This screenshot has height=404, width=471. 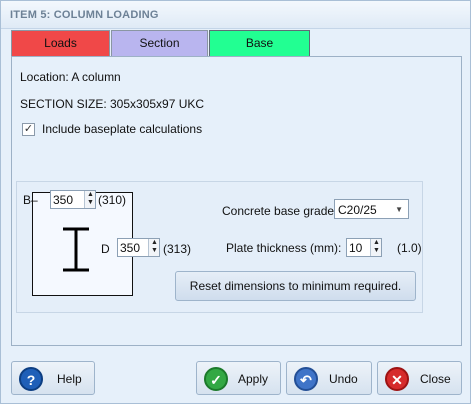 I want to click on checkmark-icon: ✓, so click(x=216, y=379).